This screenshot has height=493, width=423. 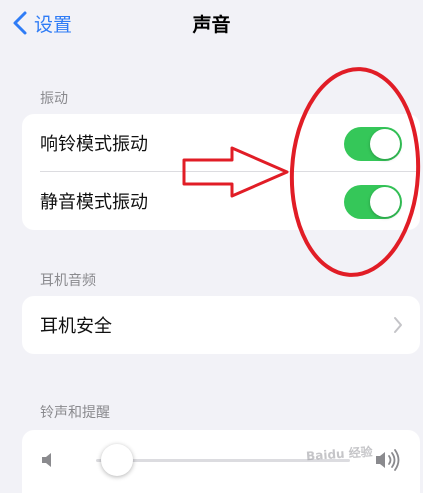 I want to click on ringtone-card, so click(x=221, y=461).